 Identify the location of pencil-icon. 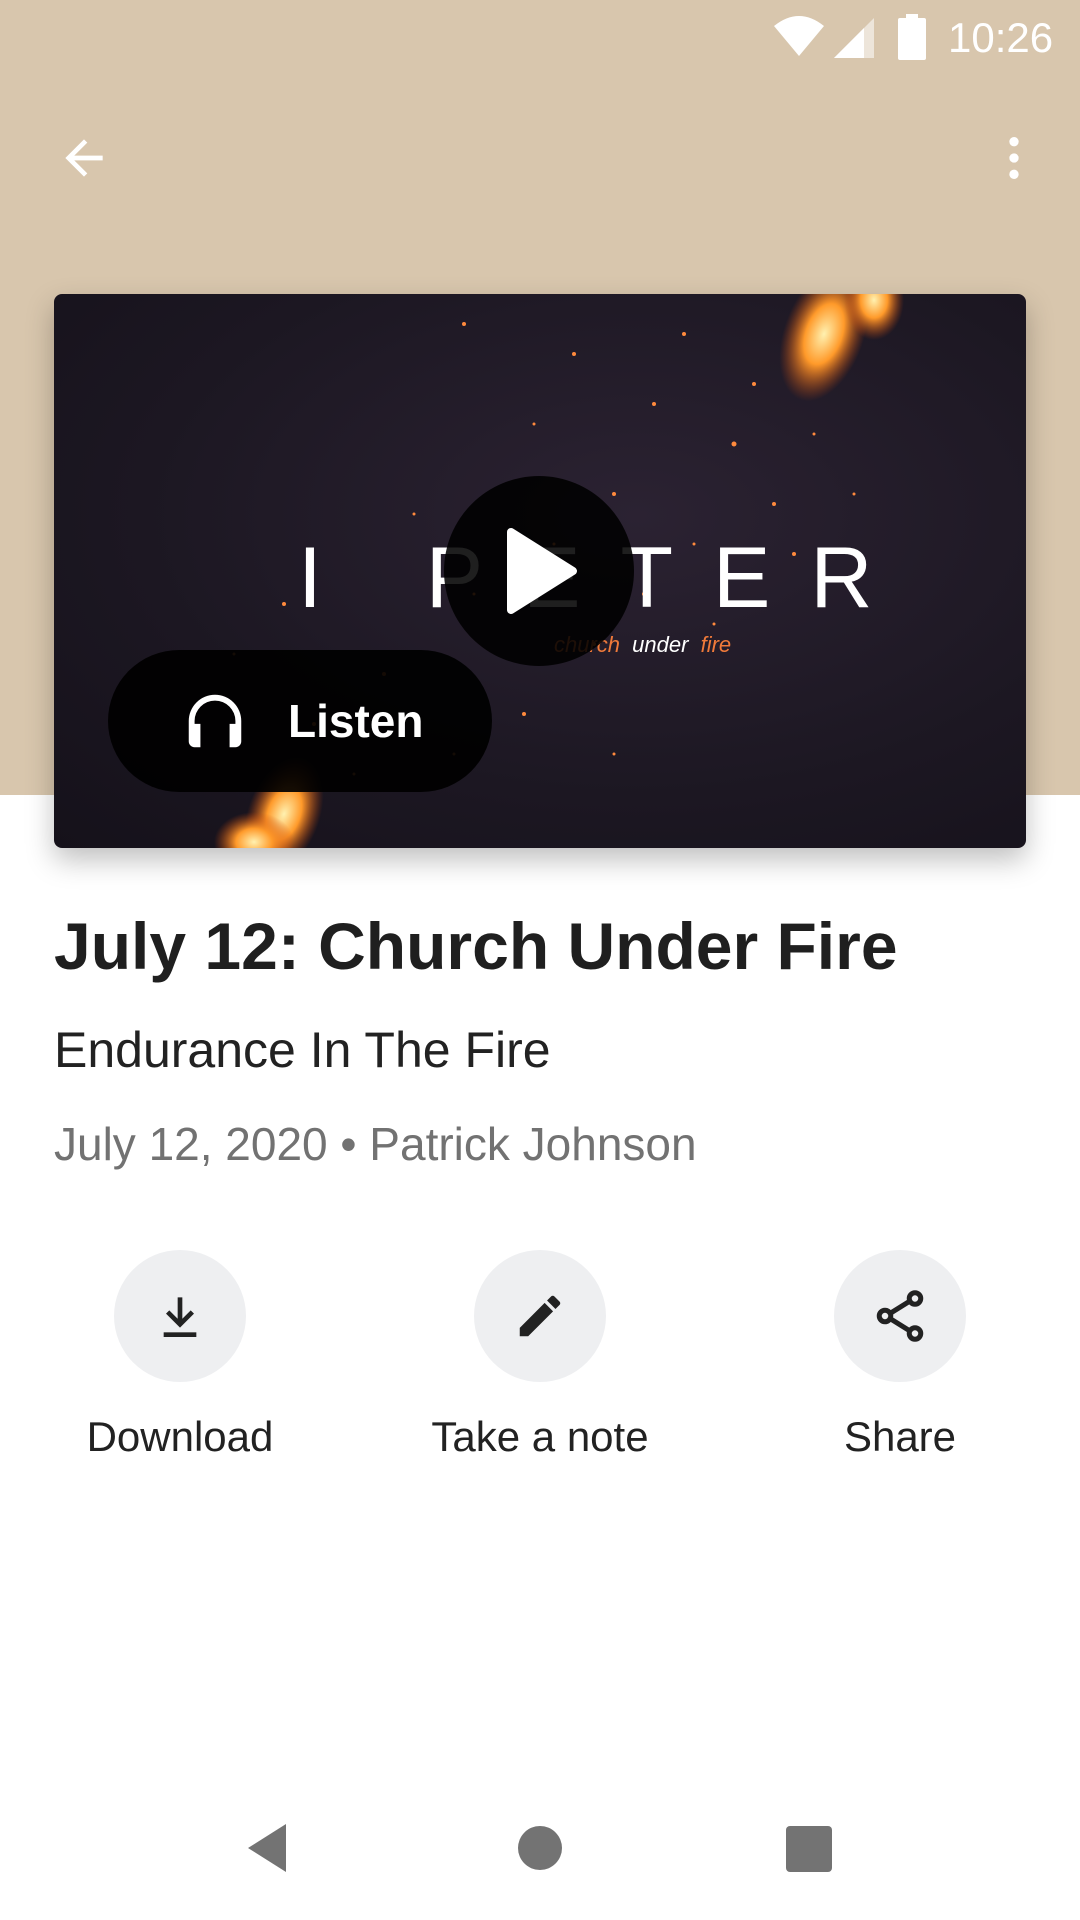
(540, 1316).